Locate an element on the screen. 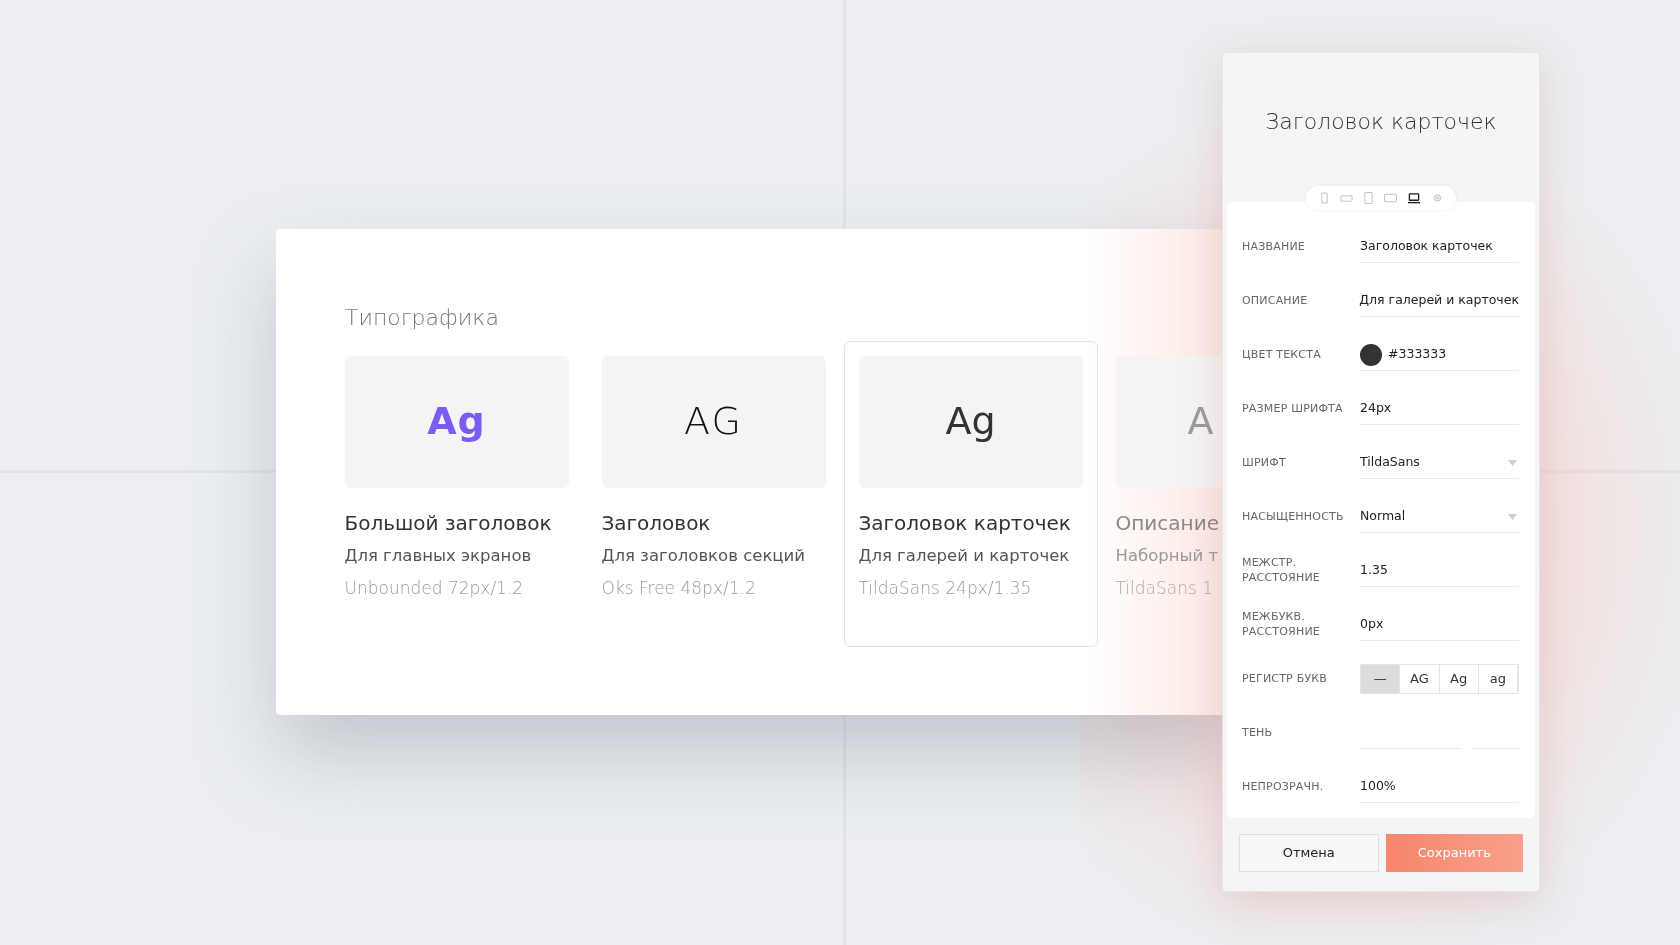 This screenshot has height=945, width=1680. style-meta: Oks Free 48px/1.2 is located at coordinates (679, 589).